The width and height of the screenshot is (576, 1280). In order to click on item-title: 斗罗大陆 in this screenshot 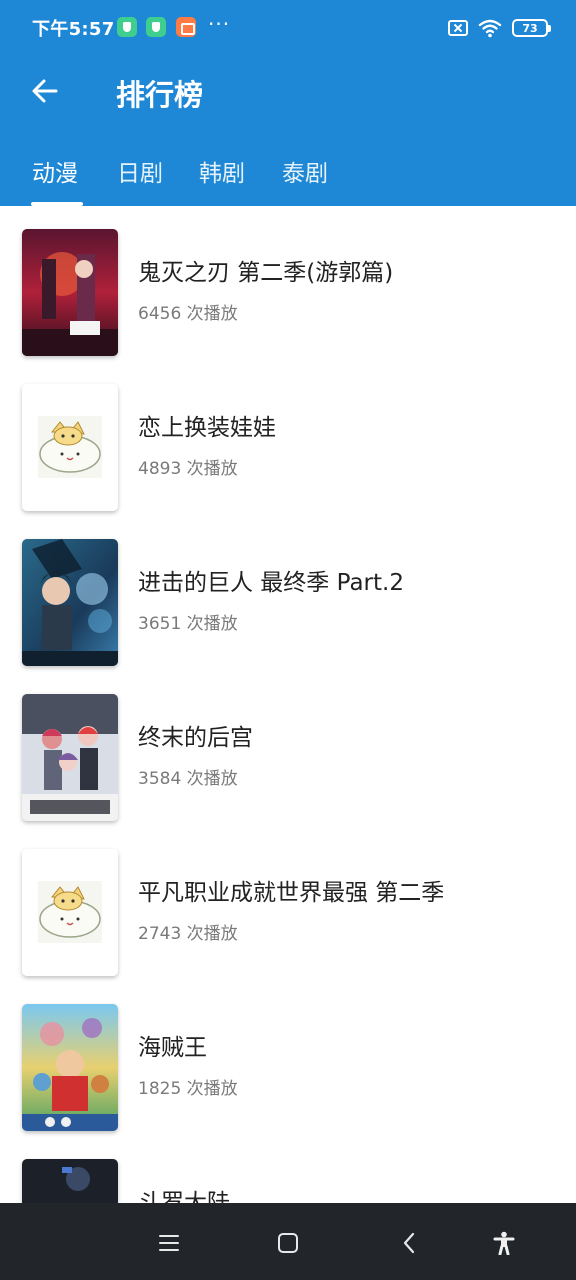, I will do `click(184, 1196)`.